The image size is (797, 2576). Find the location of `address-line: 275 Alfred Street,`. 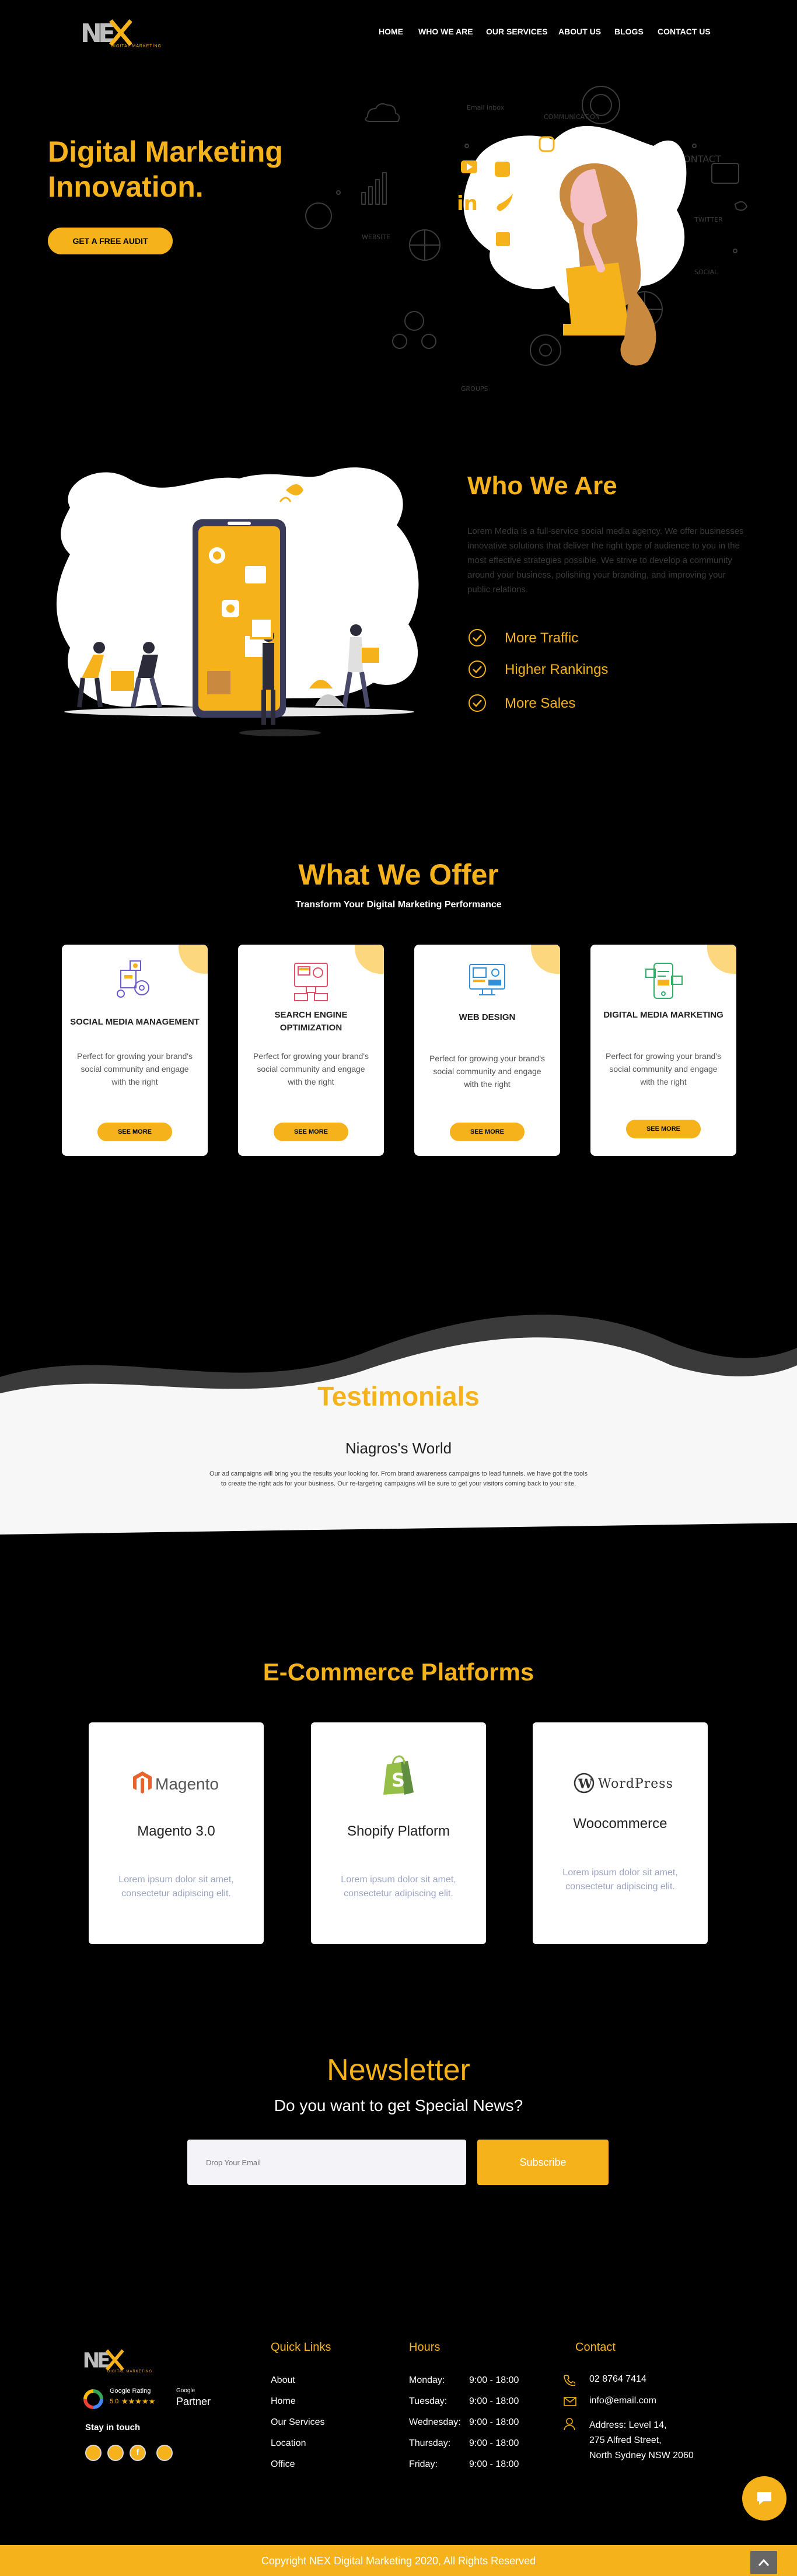

address-line: 275 Alfred Street, is located at coordinates (625, 2440).